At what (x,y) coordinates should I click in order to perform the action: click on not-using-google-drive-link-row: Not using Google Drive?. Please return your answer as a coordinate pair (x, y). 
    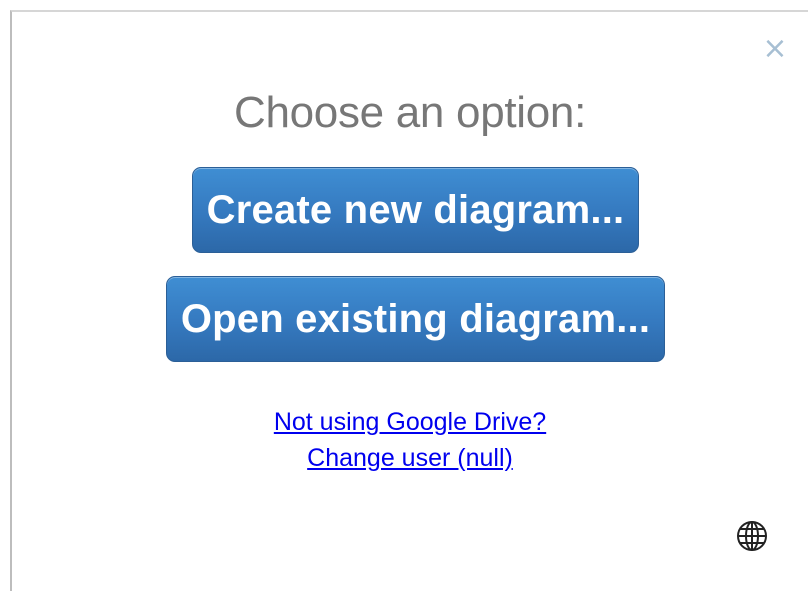
    Looking at the image, I should click on (410, 422).